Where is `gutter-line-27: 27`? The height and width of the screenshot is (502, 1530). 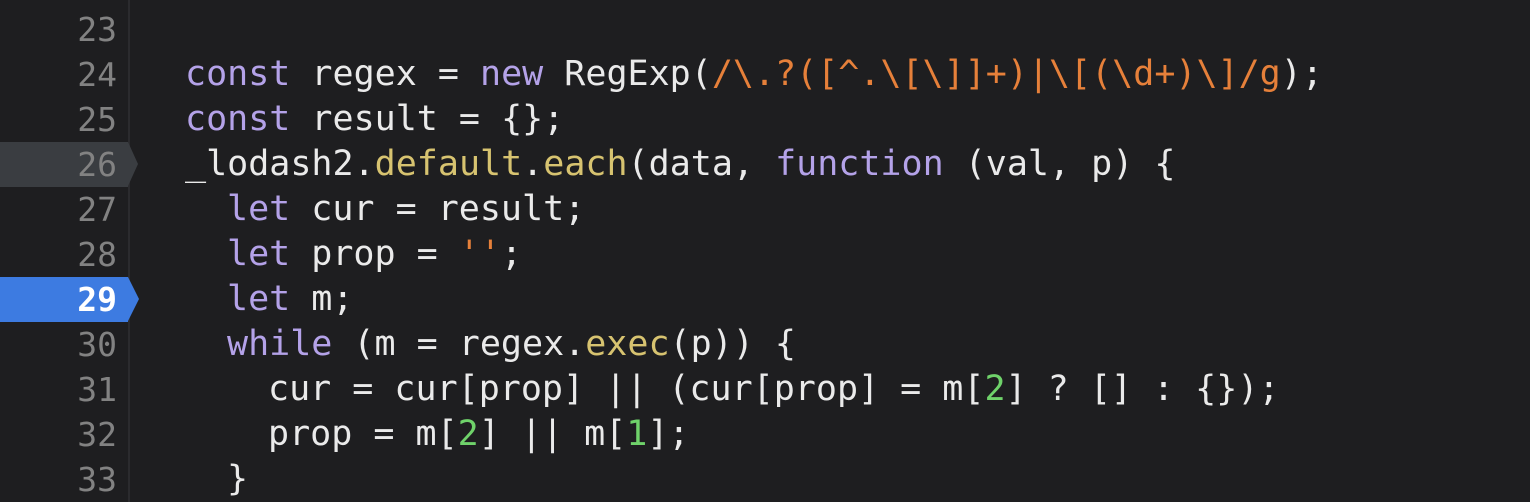
gutter-line-27: 27 is located at coordinates (64, 209).